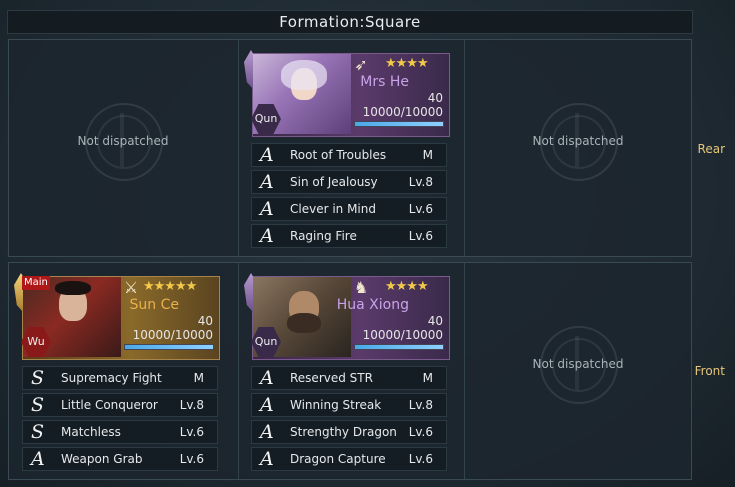 The image size is (735, 487). What do you see at coordinates (117, 316) in the screenshot?
I see `general-card-sun-ce: Main Wu ⚔ ★★★★★ Sun Ce 40 10000/10000` at bounding box center [117, 316].